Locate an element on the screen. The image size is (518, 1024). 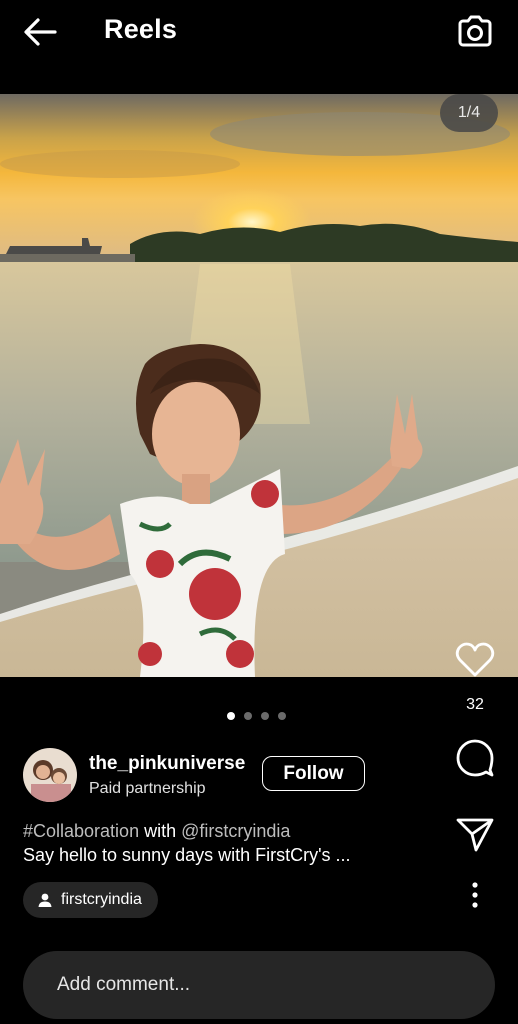
caption-line: #Collaboration with @firstcryindia is located at coordinates (156, 831).